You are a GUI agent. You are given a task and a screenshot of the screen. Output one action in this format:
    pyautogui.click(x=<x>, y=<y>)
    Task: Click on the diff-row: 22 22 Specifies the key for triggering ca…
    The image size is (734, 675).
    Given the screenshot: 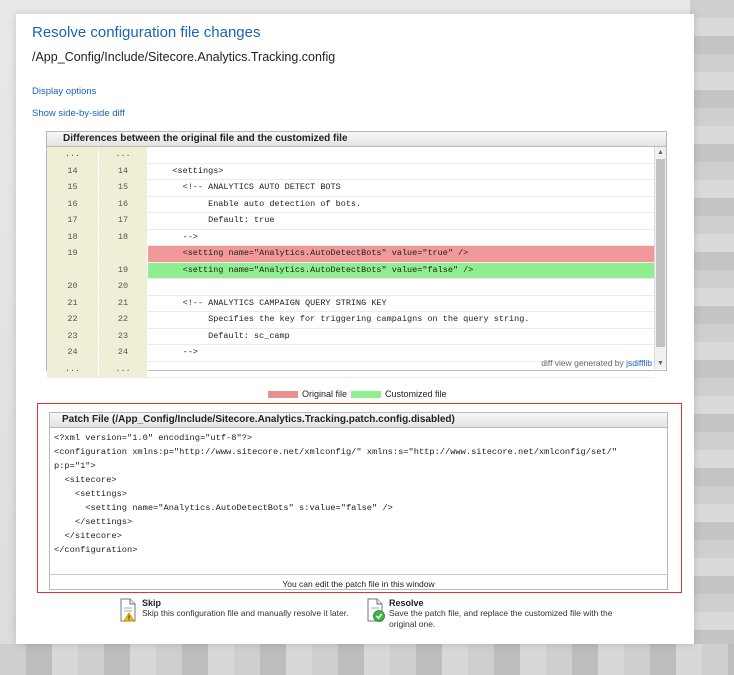 What is the action you would take?
    pyautogui.click(x=350, y=320)
    